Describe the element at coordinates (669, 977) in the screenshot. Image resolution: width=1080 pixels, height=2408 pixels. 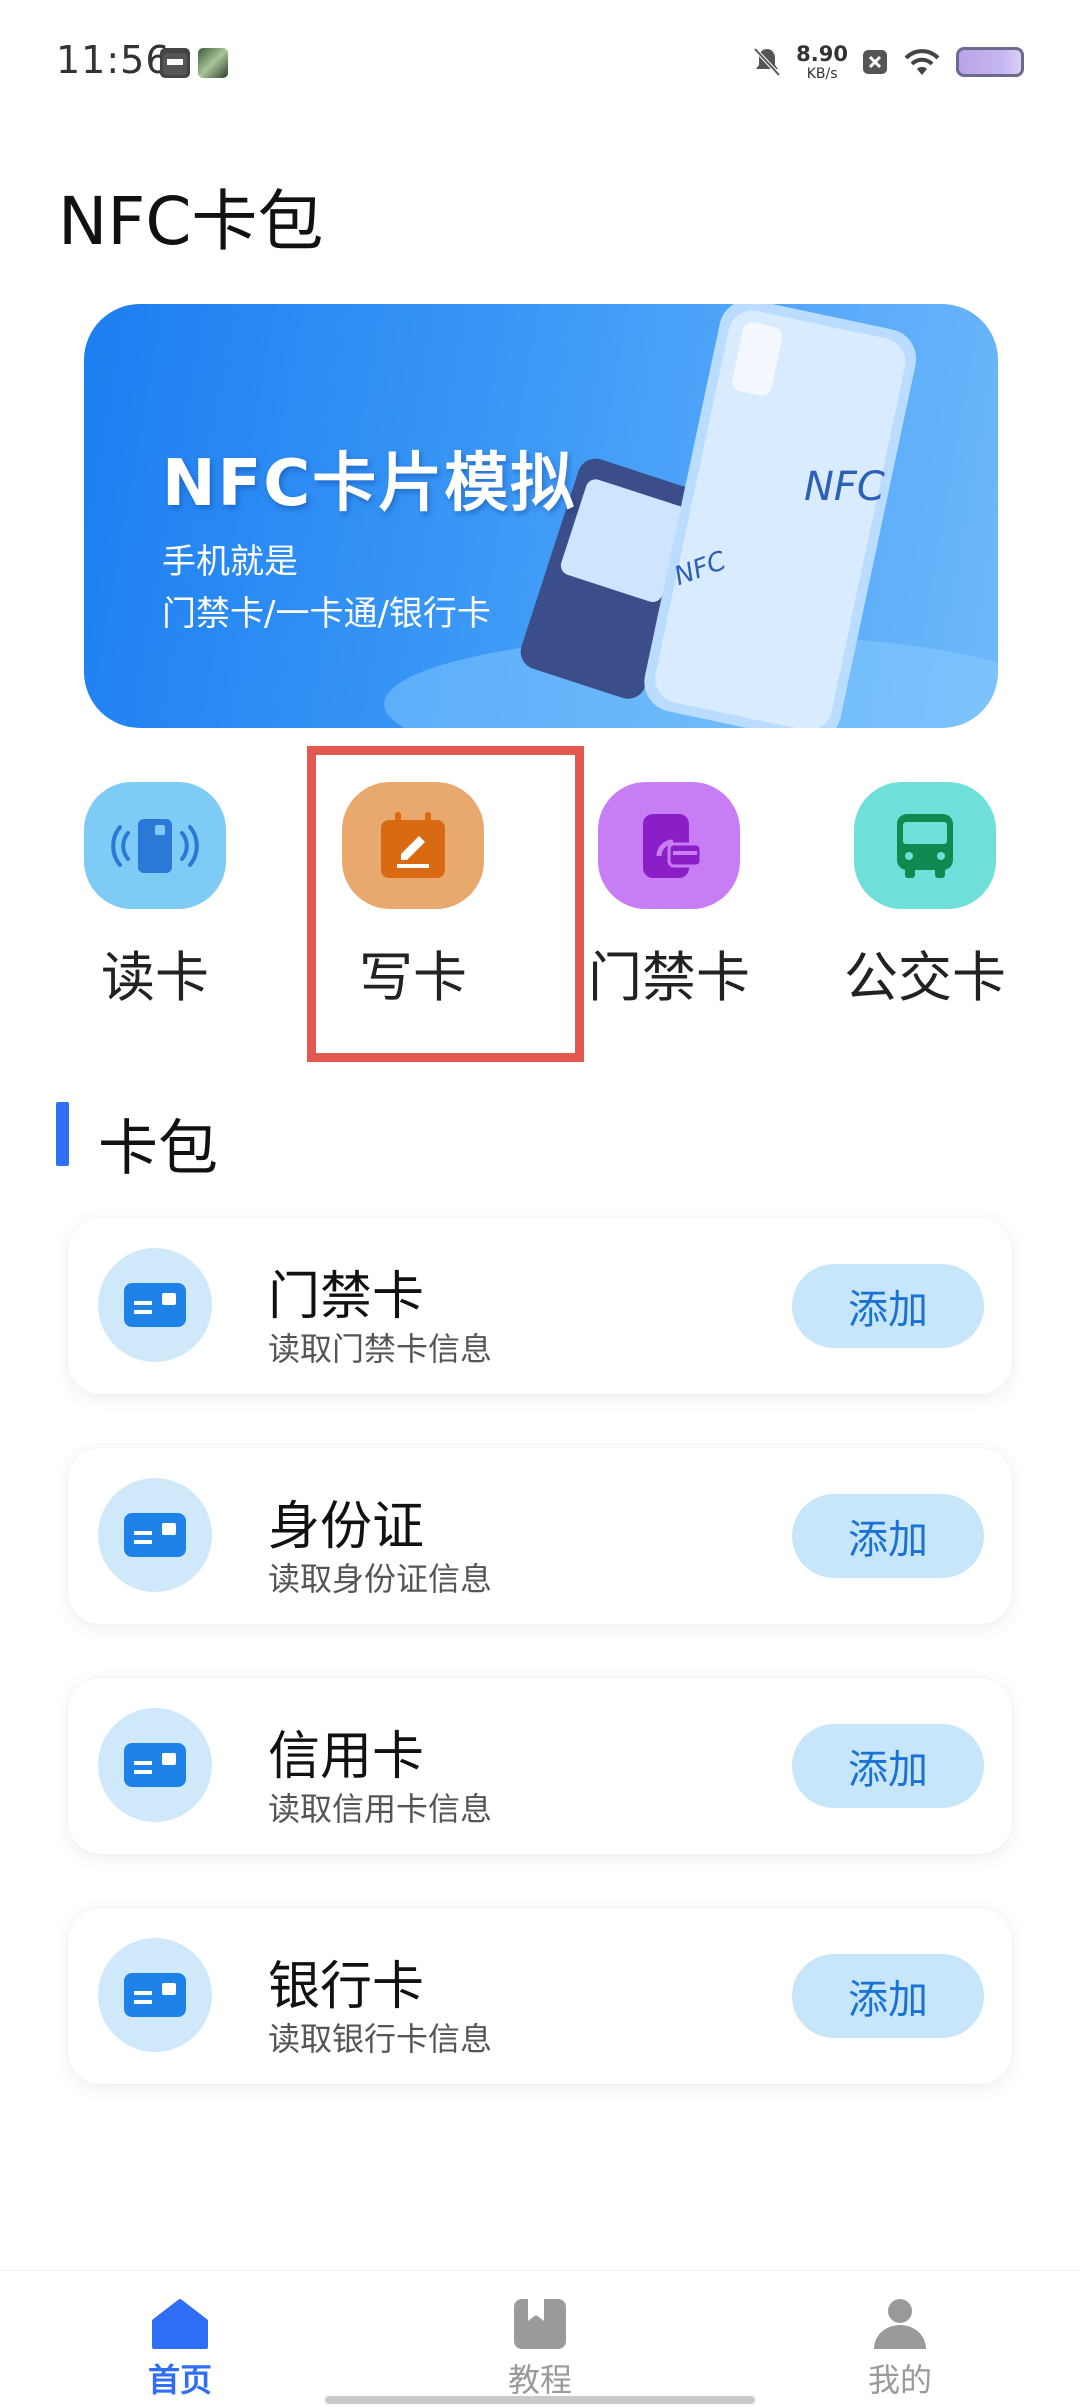
I see `feature-label: 门禁卡` at that location.